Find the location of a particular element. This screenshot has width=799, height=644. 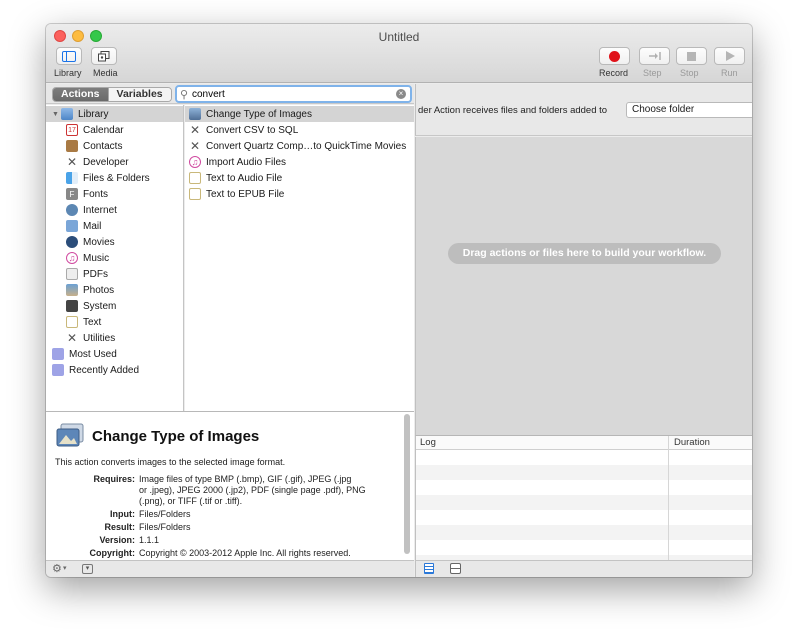

library-folder-icon is located at coordinates (66, 114).